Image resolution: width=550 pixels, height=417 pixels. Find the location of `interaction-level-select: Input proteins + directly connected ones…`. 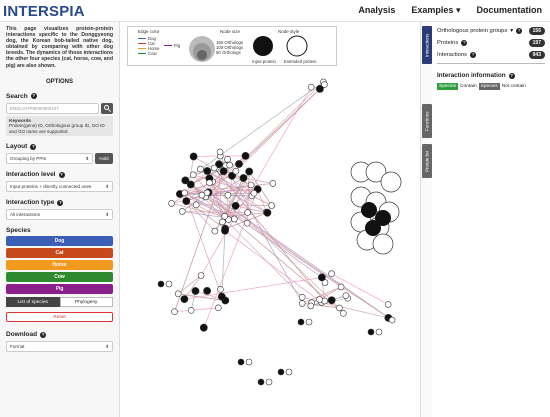

interaction-level-select: Input proteins + directly connected ones… is located at coordinates (59, 187).